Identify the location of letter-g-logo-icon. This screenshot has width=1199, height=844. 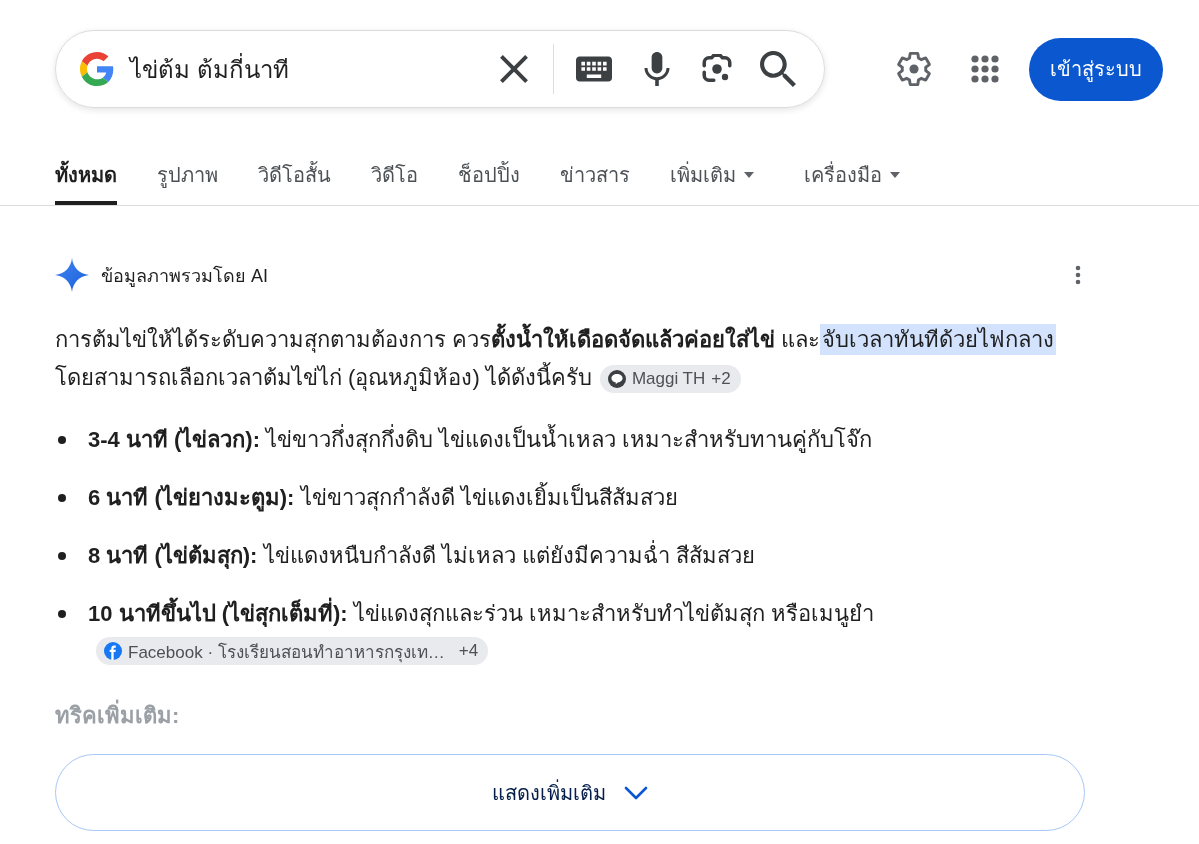
(97, 69).